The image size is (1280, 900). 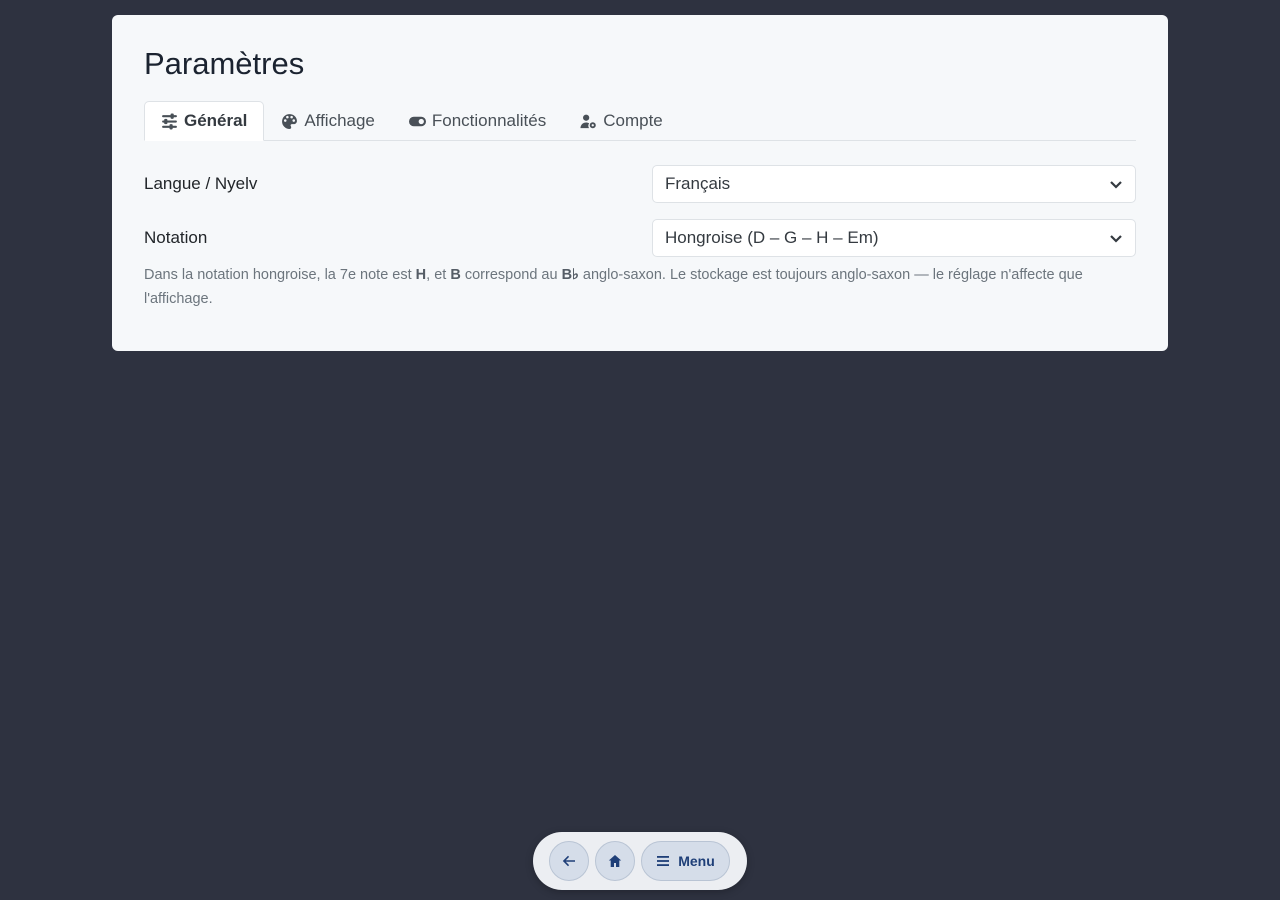 I want to click on language-label: Langue / Nyelv, so click(x=201, y=183).